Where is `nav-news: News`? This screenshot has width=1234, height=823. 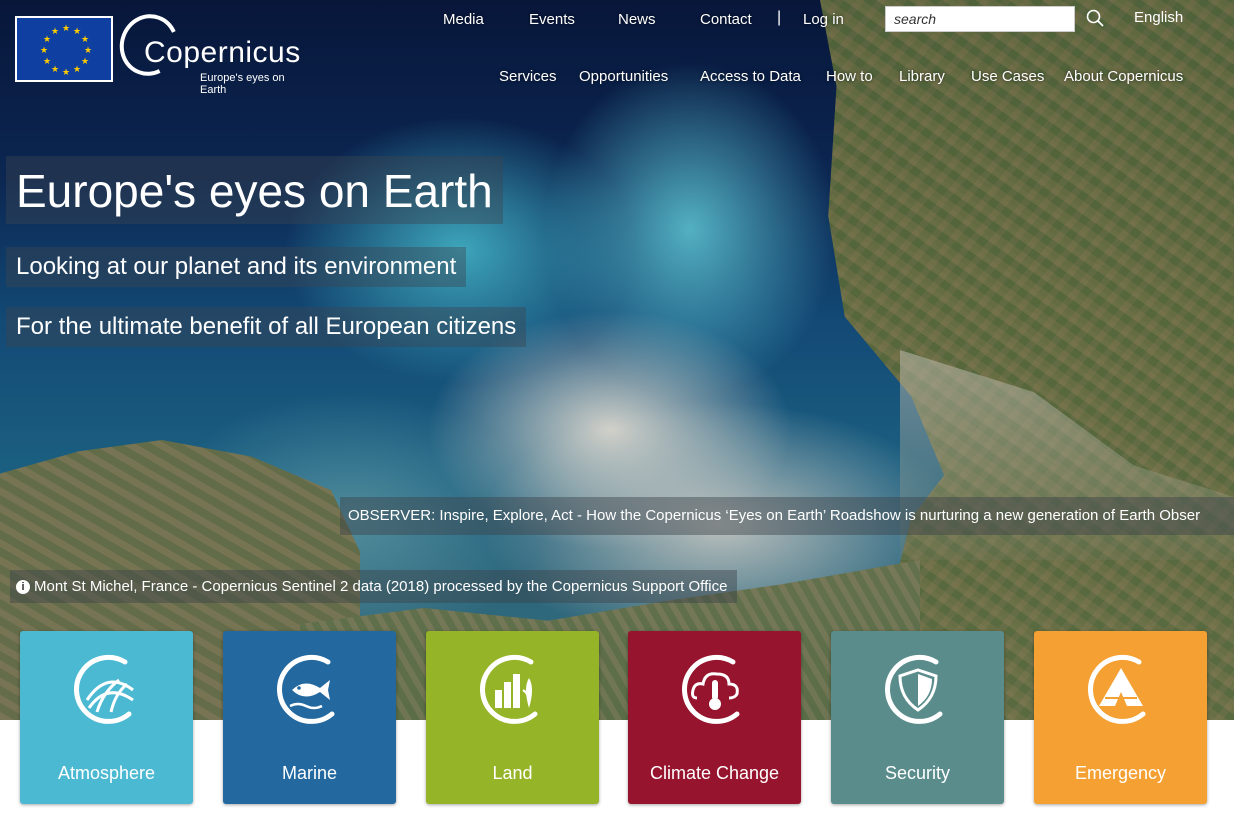
nav-news: News is located at coordinates (637, 19).